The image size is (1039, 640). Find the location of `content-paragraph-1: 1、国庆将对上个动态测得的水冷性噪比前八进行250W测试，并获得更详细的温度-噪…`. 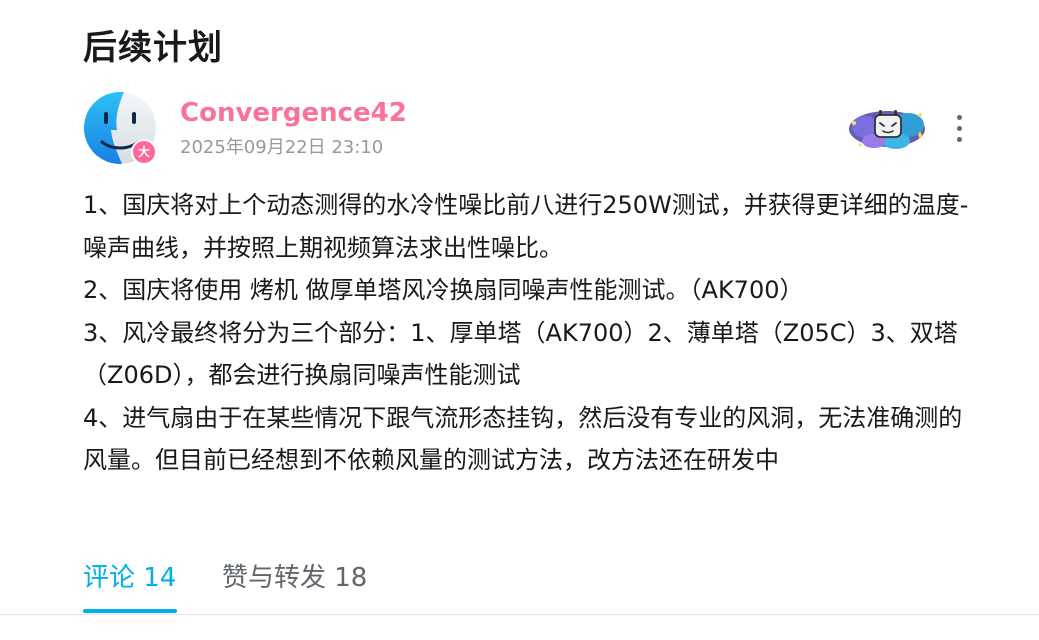

content-paragraph-1: 1、国庆将对上个动态测得的水冷性噪比前八进行250W测试，并获得更详细的温度-噪… is located at coordinates (526, 226).